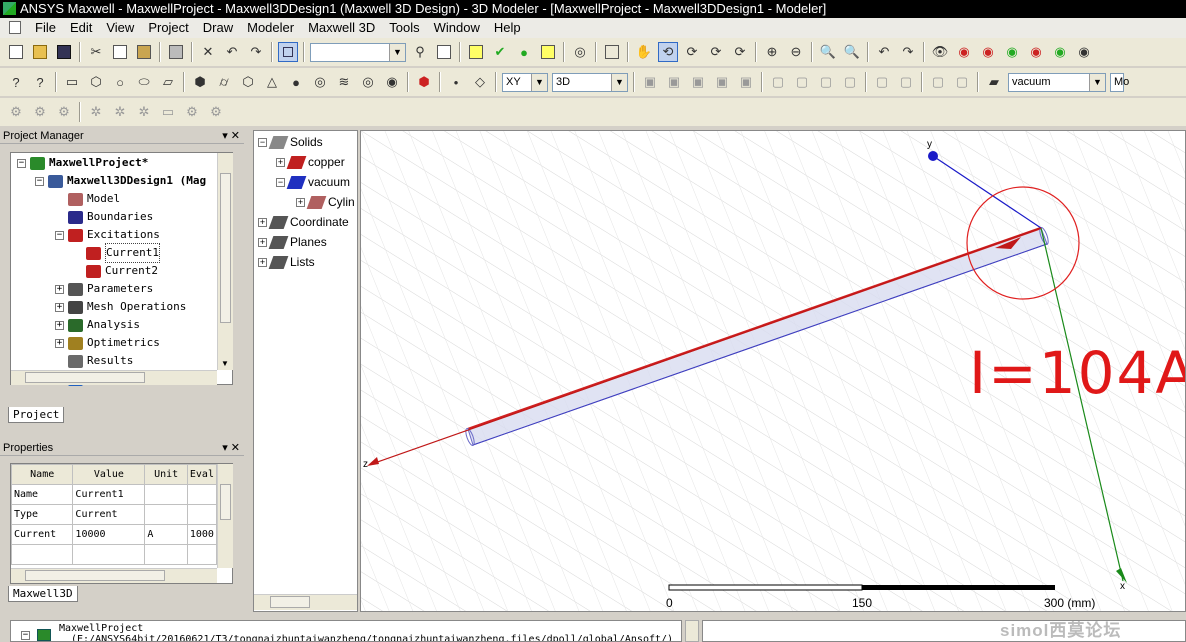 This screenshot has width=1186, height=642. I want to click on print-icon, so click(176, 52).